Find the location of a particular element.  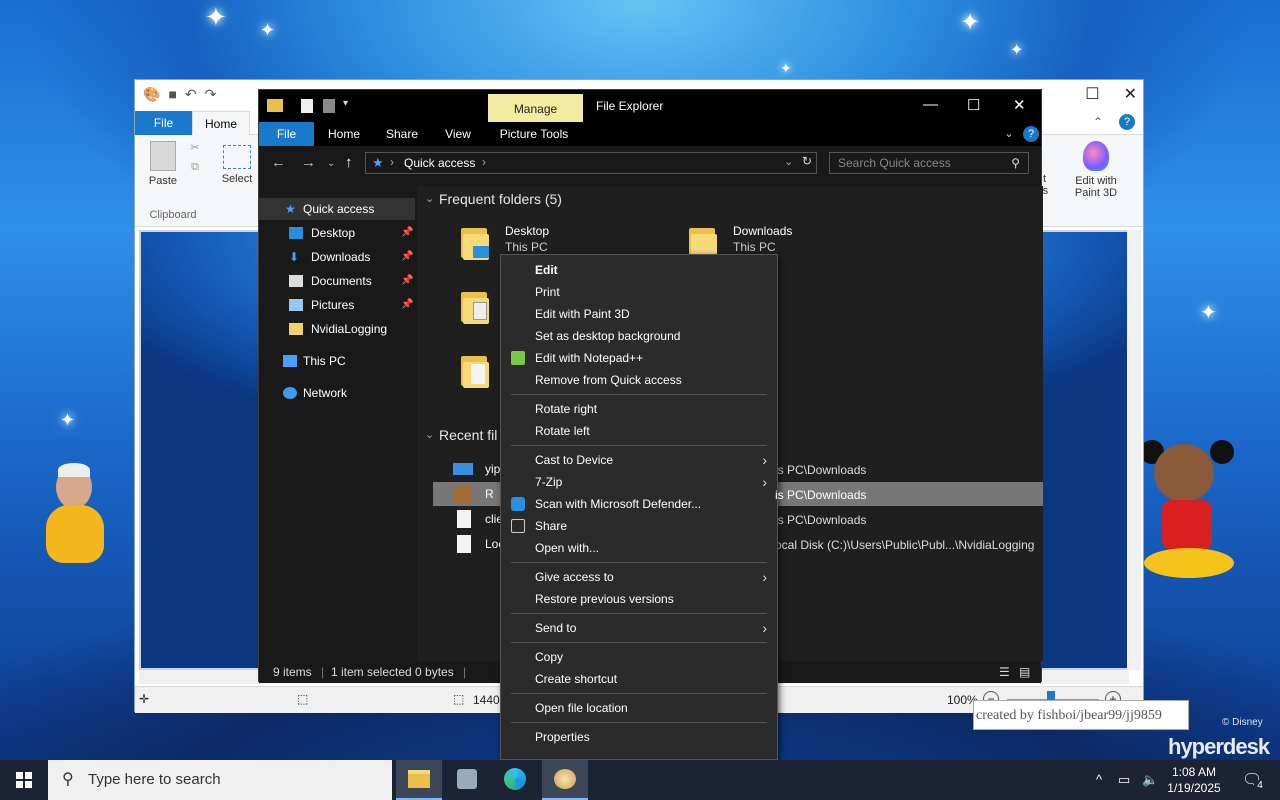

chevron-up-icon: ^ is located at coordinates (1099, 779).